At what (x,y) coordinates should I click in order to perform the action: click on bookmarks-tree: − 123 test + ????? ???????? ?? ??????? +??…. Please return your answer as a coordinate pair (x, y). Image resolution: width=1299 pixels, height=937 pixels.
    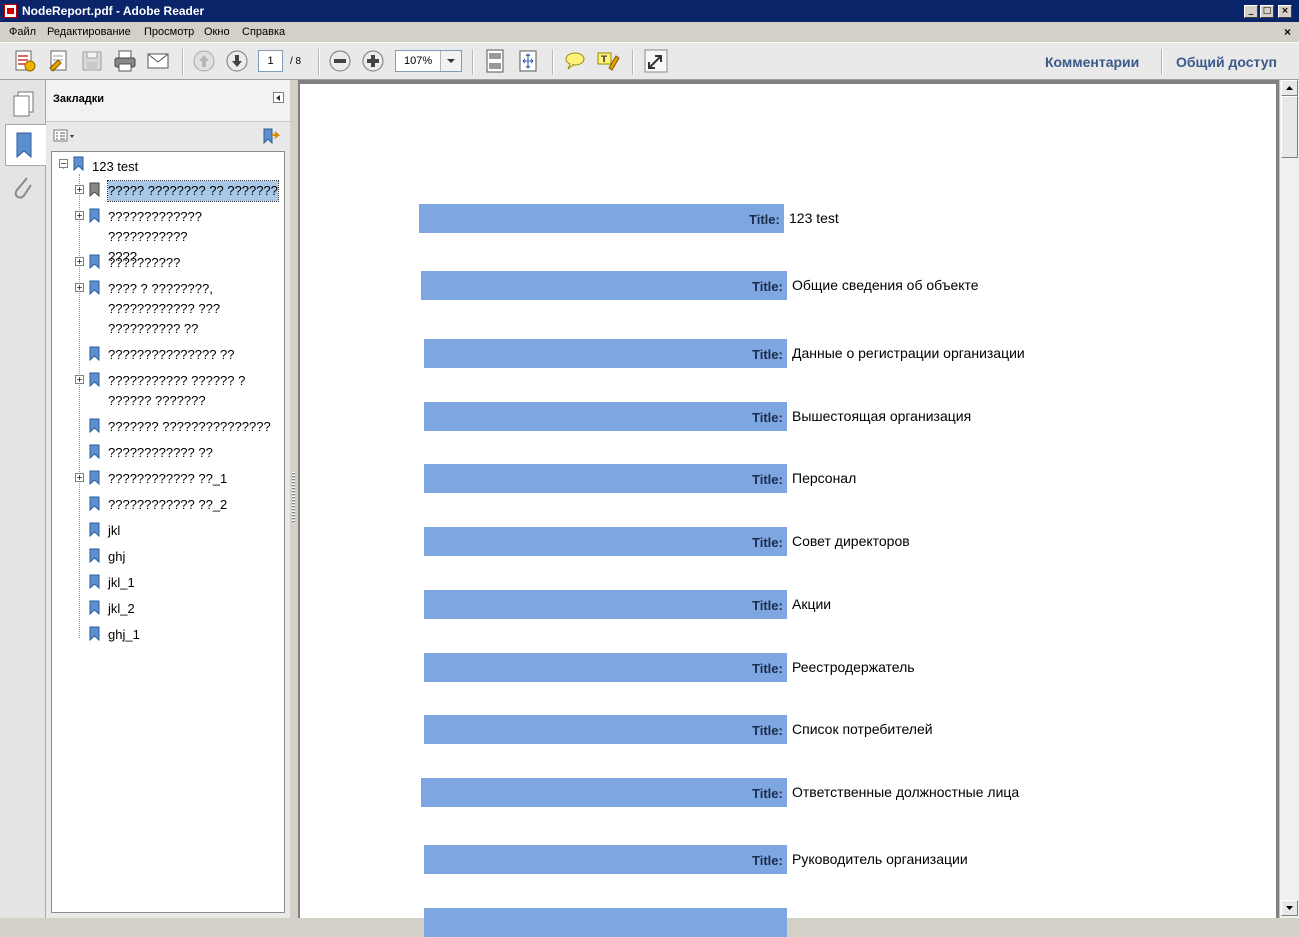
    Looking at the image, I should click on (168, 532).